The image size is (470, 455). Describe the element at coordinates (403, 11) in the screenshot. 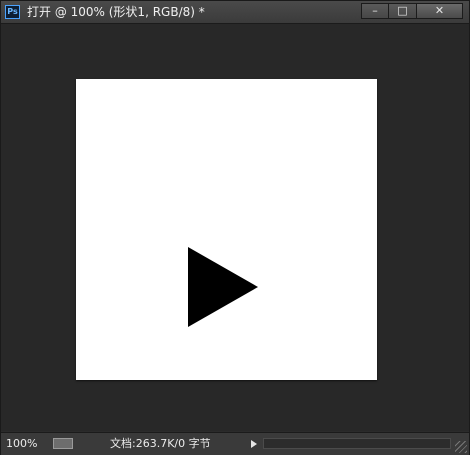

I see `maximize-button: □` at that location.